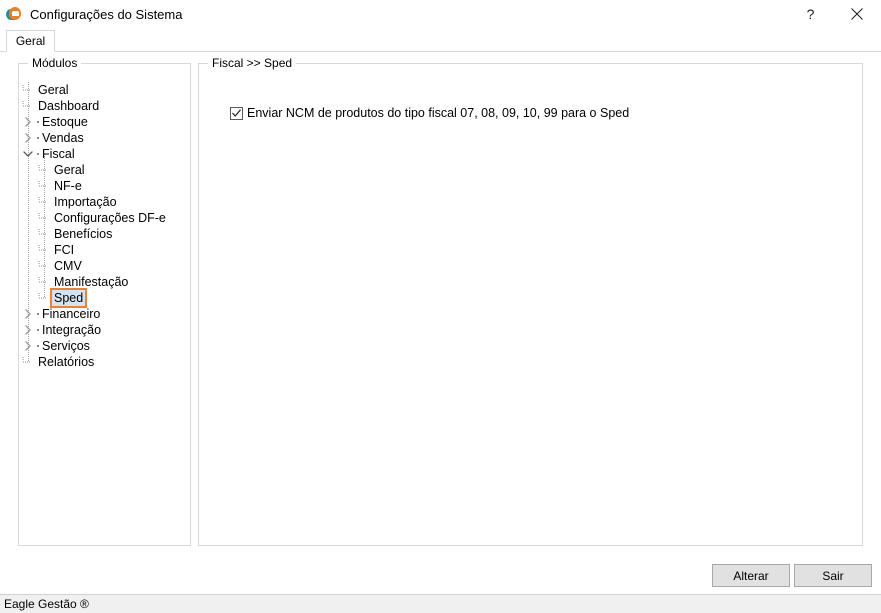 The width and height of the screenshot is (881, 613). Describe the element at coordinates (440, 14) in the screenshot. I see `title-bar: Configurações do Sistema ?` at that location.